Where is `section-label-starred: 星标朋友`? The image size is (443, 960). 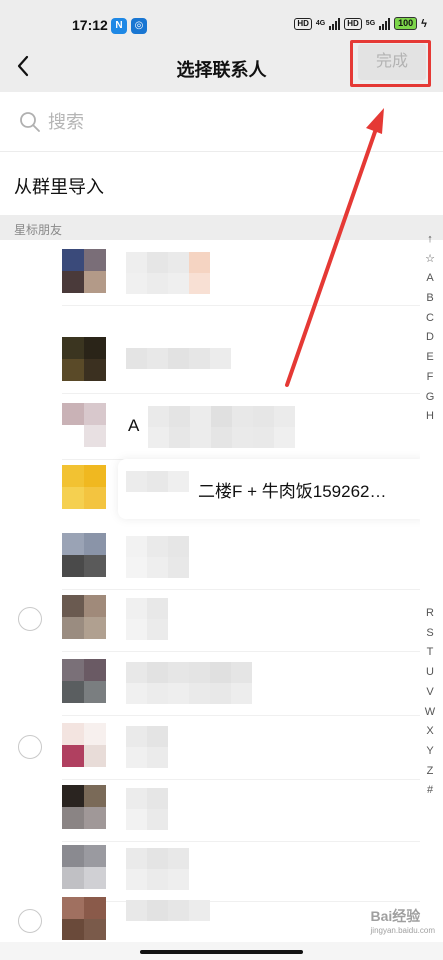
section-label-starred: 星标朋友 is located at coordinates (38, 230).